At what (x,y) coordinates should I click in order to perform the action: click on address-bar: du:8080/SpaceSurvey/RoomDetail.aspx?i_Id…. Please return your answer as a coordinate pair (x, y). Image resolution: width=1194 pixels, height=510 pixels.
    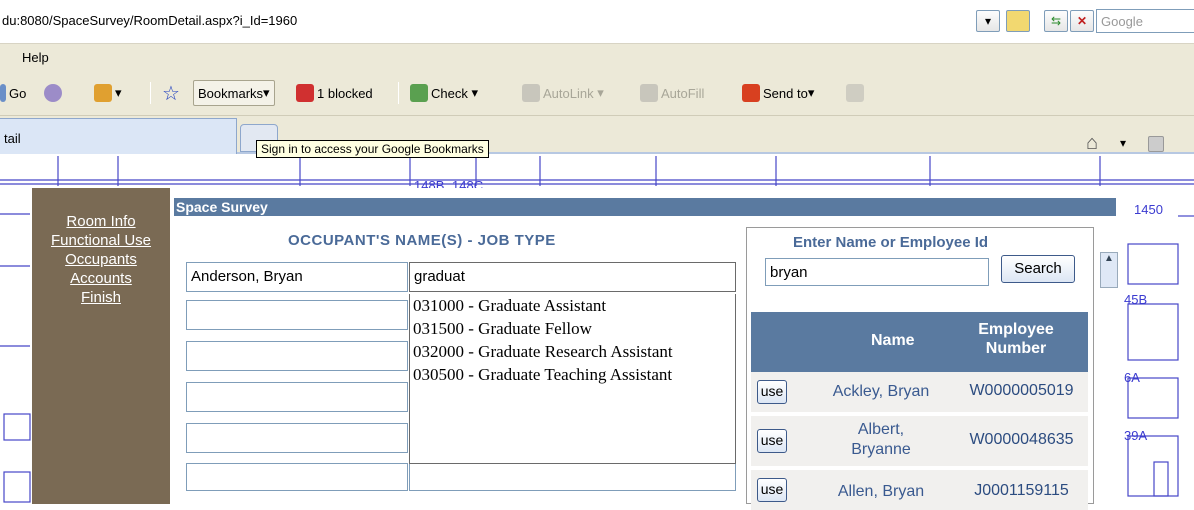
    Looking at the image, I should click on (597, 22).